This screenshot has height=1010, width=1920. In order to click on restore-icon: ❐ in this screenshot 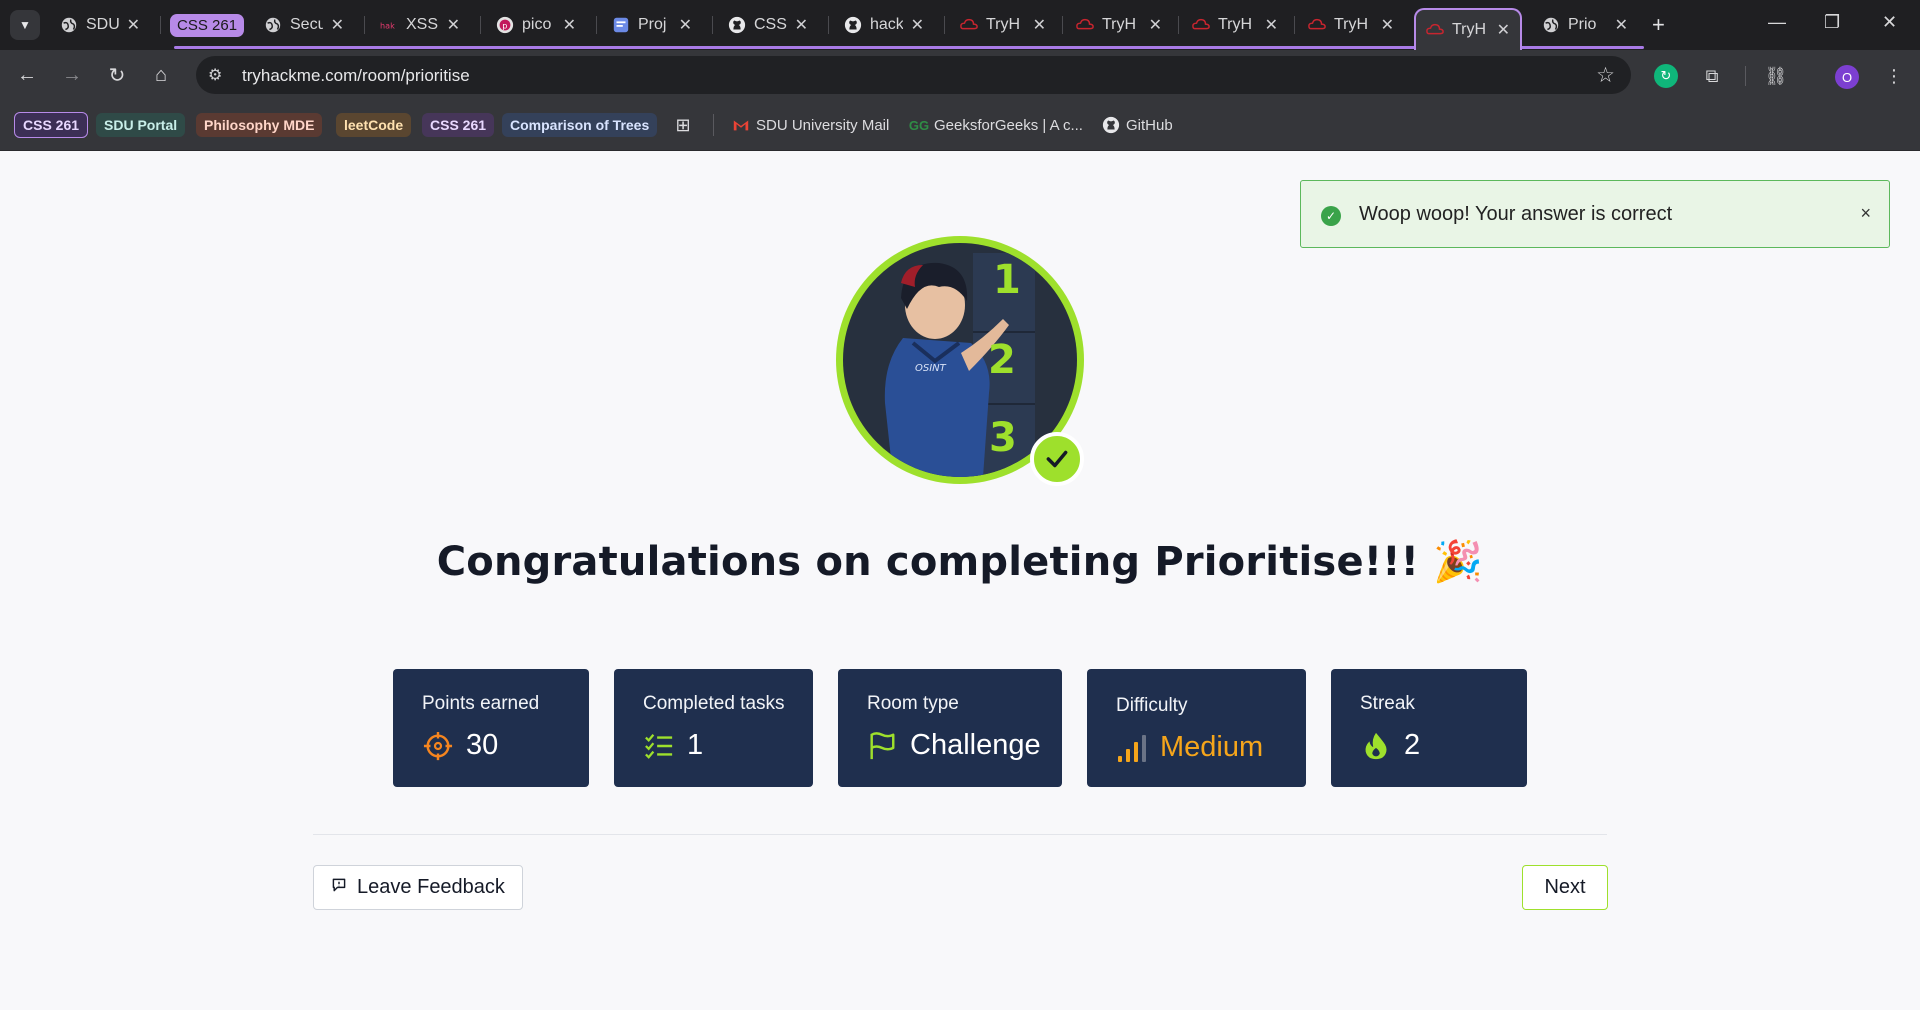, I will do `click(1832, 22)`.